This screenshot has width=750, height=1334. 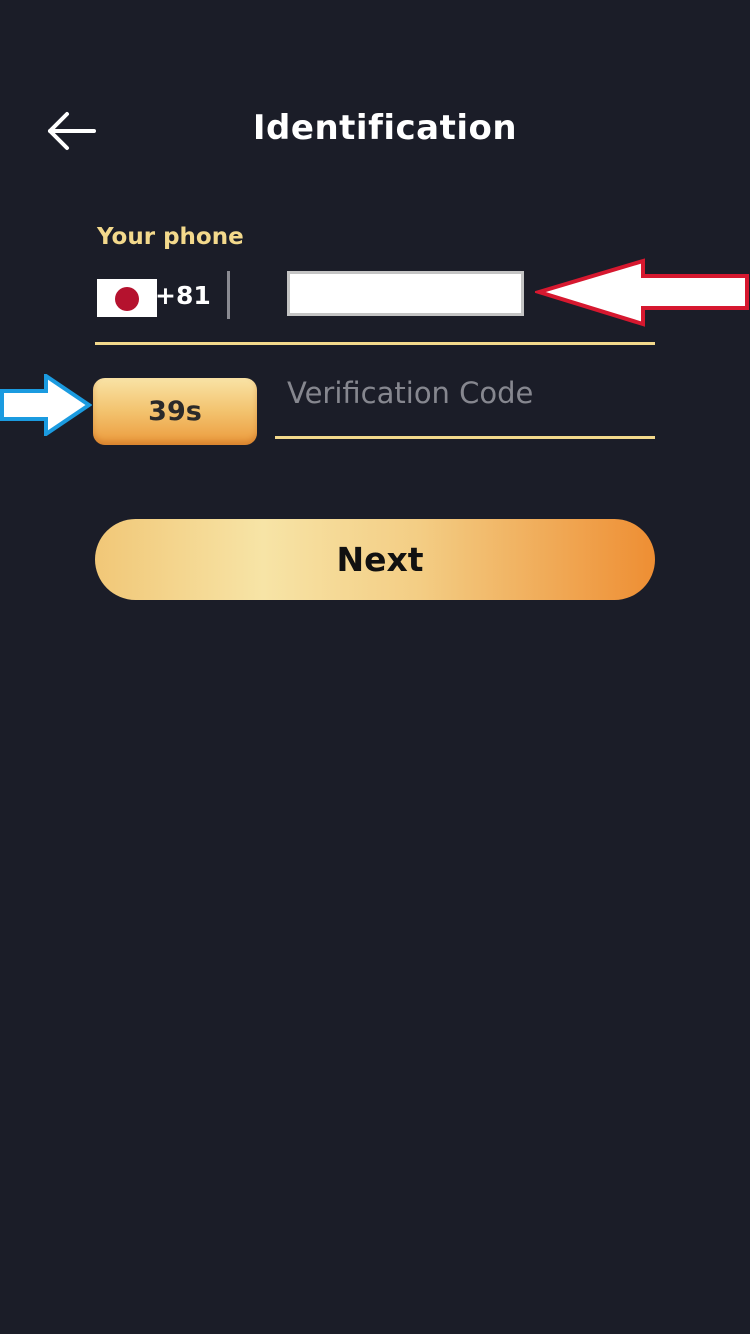 I want to click on next-button: Next, so click(x=375, y=559).